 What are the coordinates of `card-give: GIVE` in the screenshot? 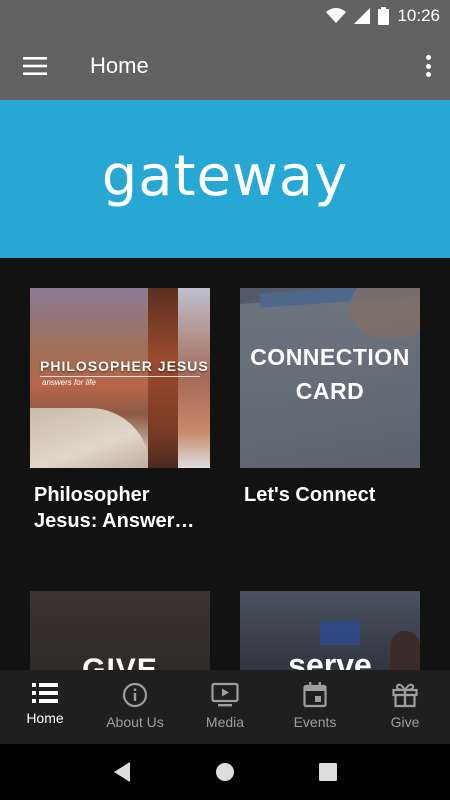 It's located at (120, 630).